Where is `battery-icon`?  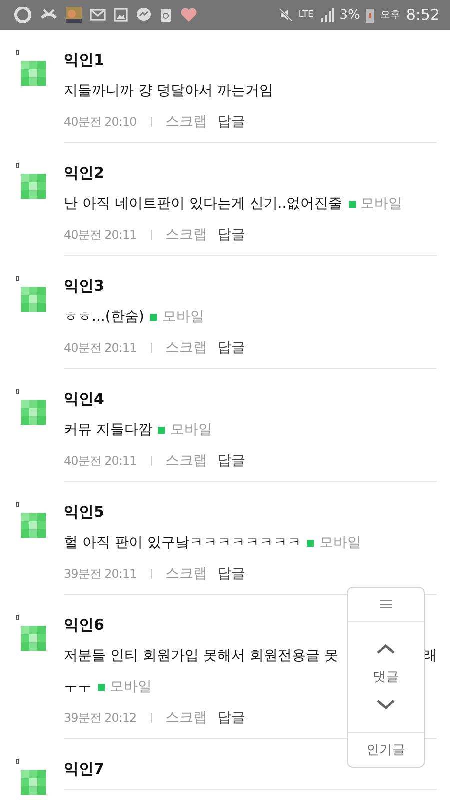 battery-icon is located at coordinates (370, 15).